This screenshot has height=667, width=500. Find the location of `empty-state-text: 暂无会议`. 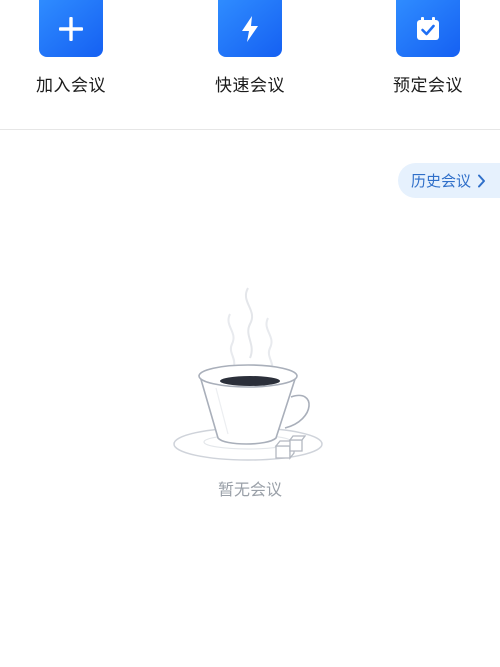

empty-state-text: 暂无会议 is located at coordinates (249, 489).